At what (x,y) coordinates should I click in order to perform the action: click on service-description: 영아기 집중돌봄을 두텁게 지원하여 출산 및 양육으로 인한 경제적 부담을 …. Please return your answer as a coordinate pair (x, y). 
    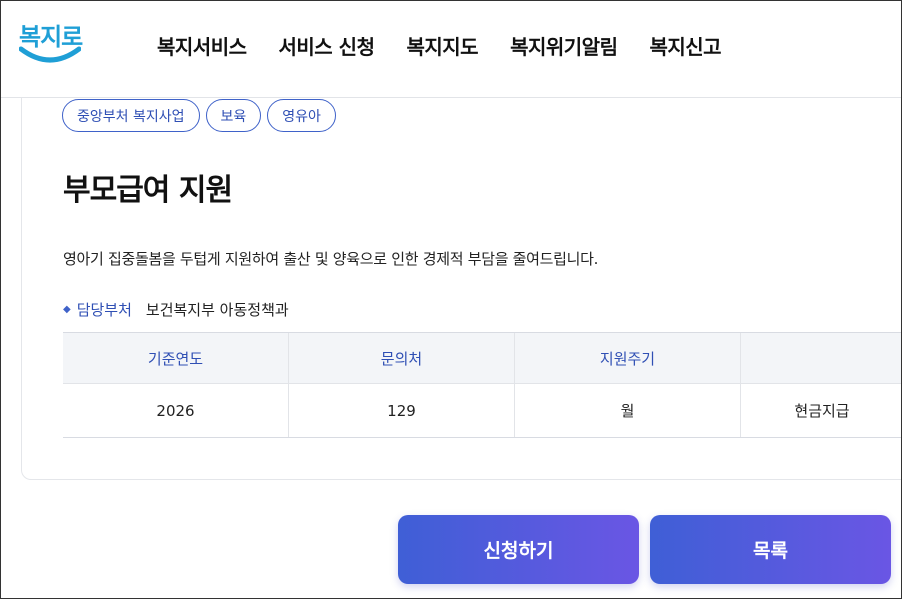
    Looking at the image, I should click on (331, 259).